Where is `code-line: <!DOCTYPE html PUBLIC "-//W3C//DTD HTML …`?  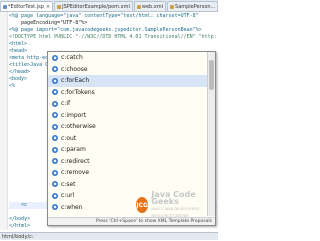 code-line: <!DOCTYPE html PUBLIC "-//W3C//DTD HTML … is located at coordinates (113, 37).